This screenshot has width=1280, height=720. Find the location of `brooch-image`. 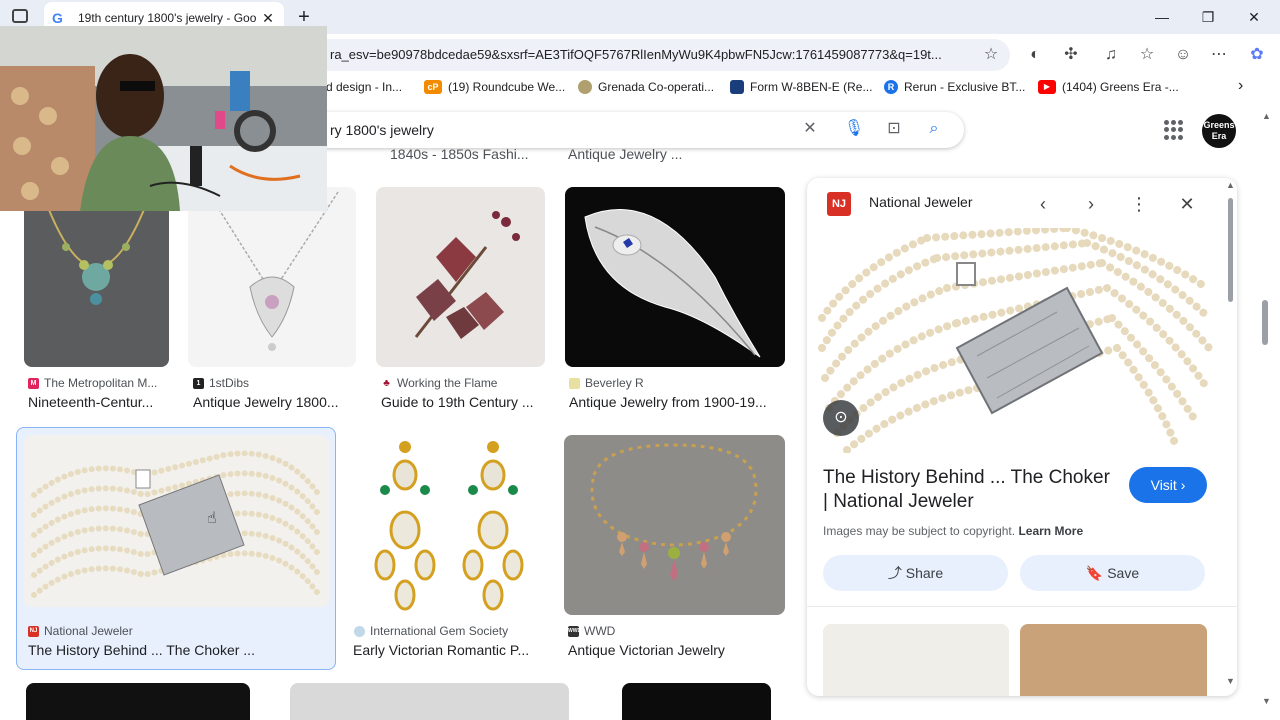

brooch-image is located at coordinates (467, 275).